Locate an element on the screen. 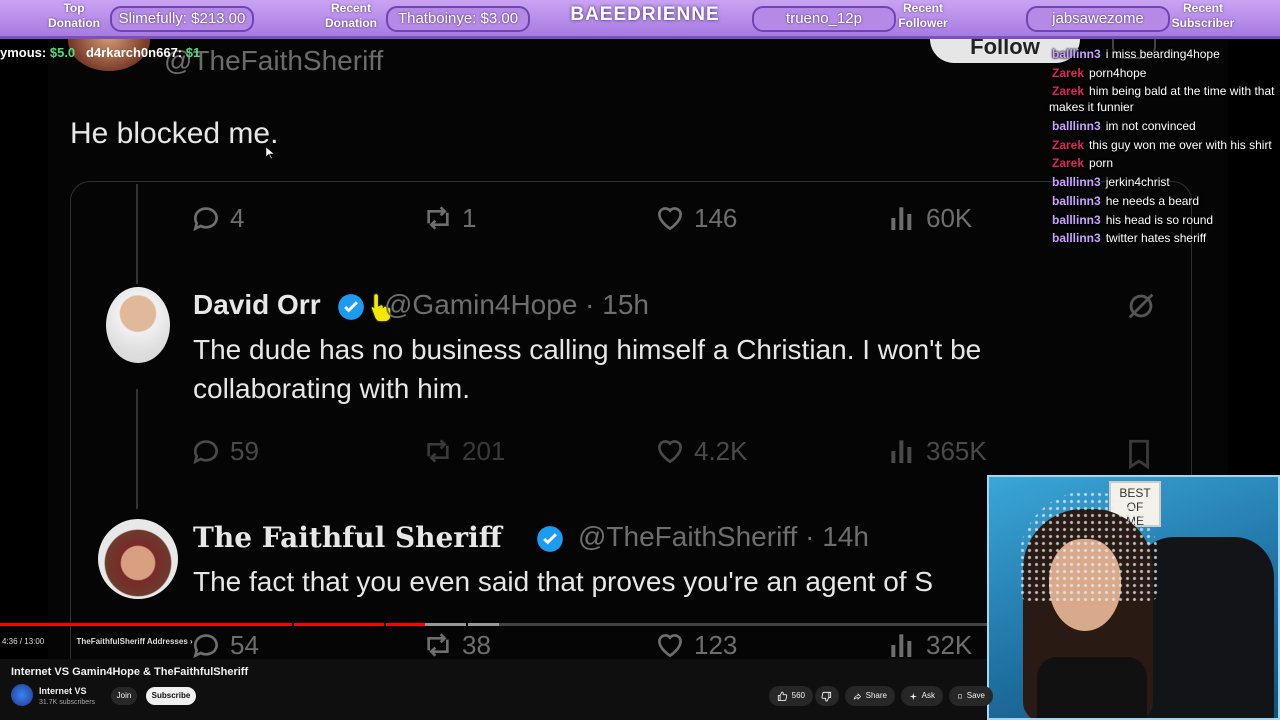 This screenshot has height=720, width=1280. share-button: Share is located at coordinates (870, 696).